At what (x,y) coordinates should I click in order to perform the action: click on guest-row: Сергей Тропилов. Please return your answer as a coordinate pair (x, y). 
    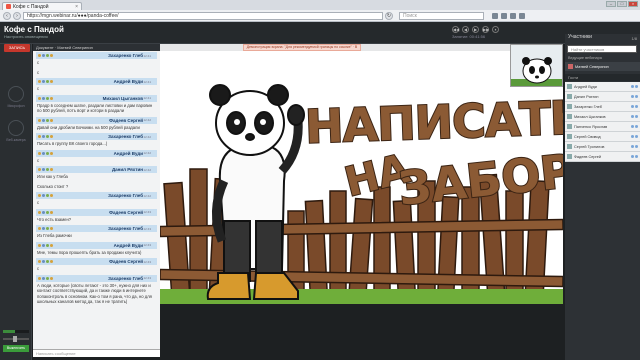
    Looking at the image, I should click on (602, 147).